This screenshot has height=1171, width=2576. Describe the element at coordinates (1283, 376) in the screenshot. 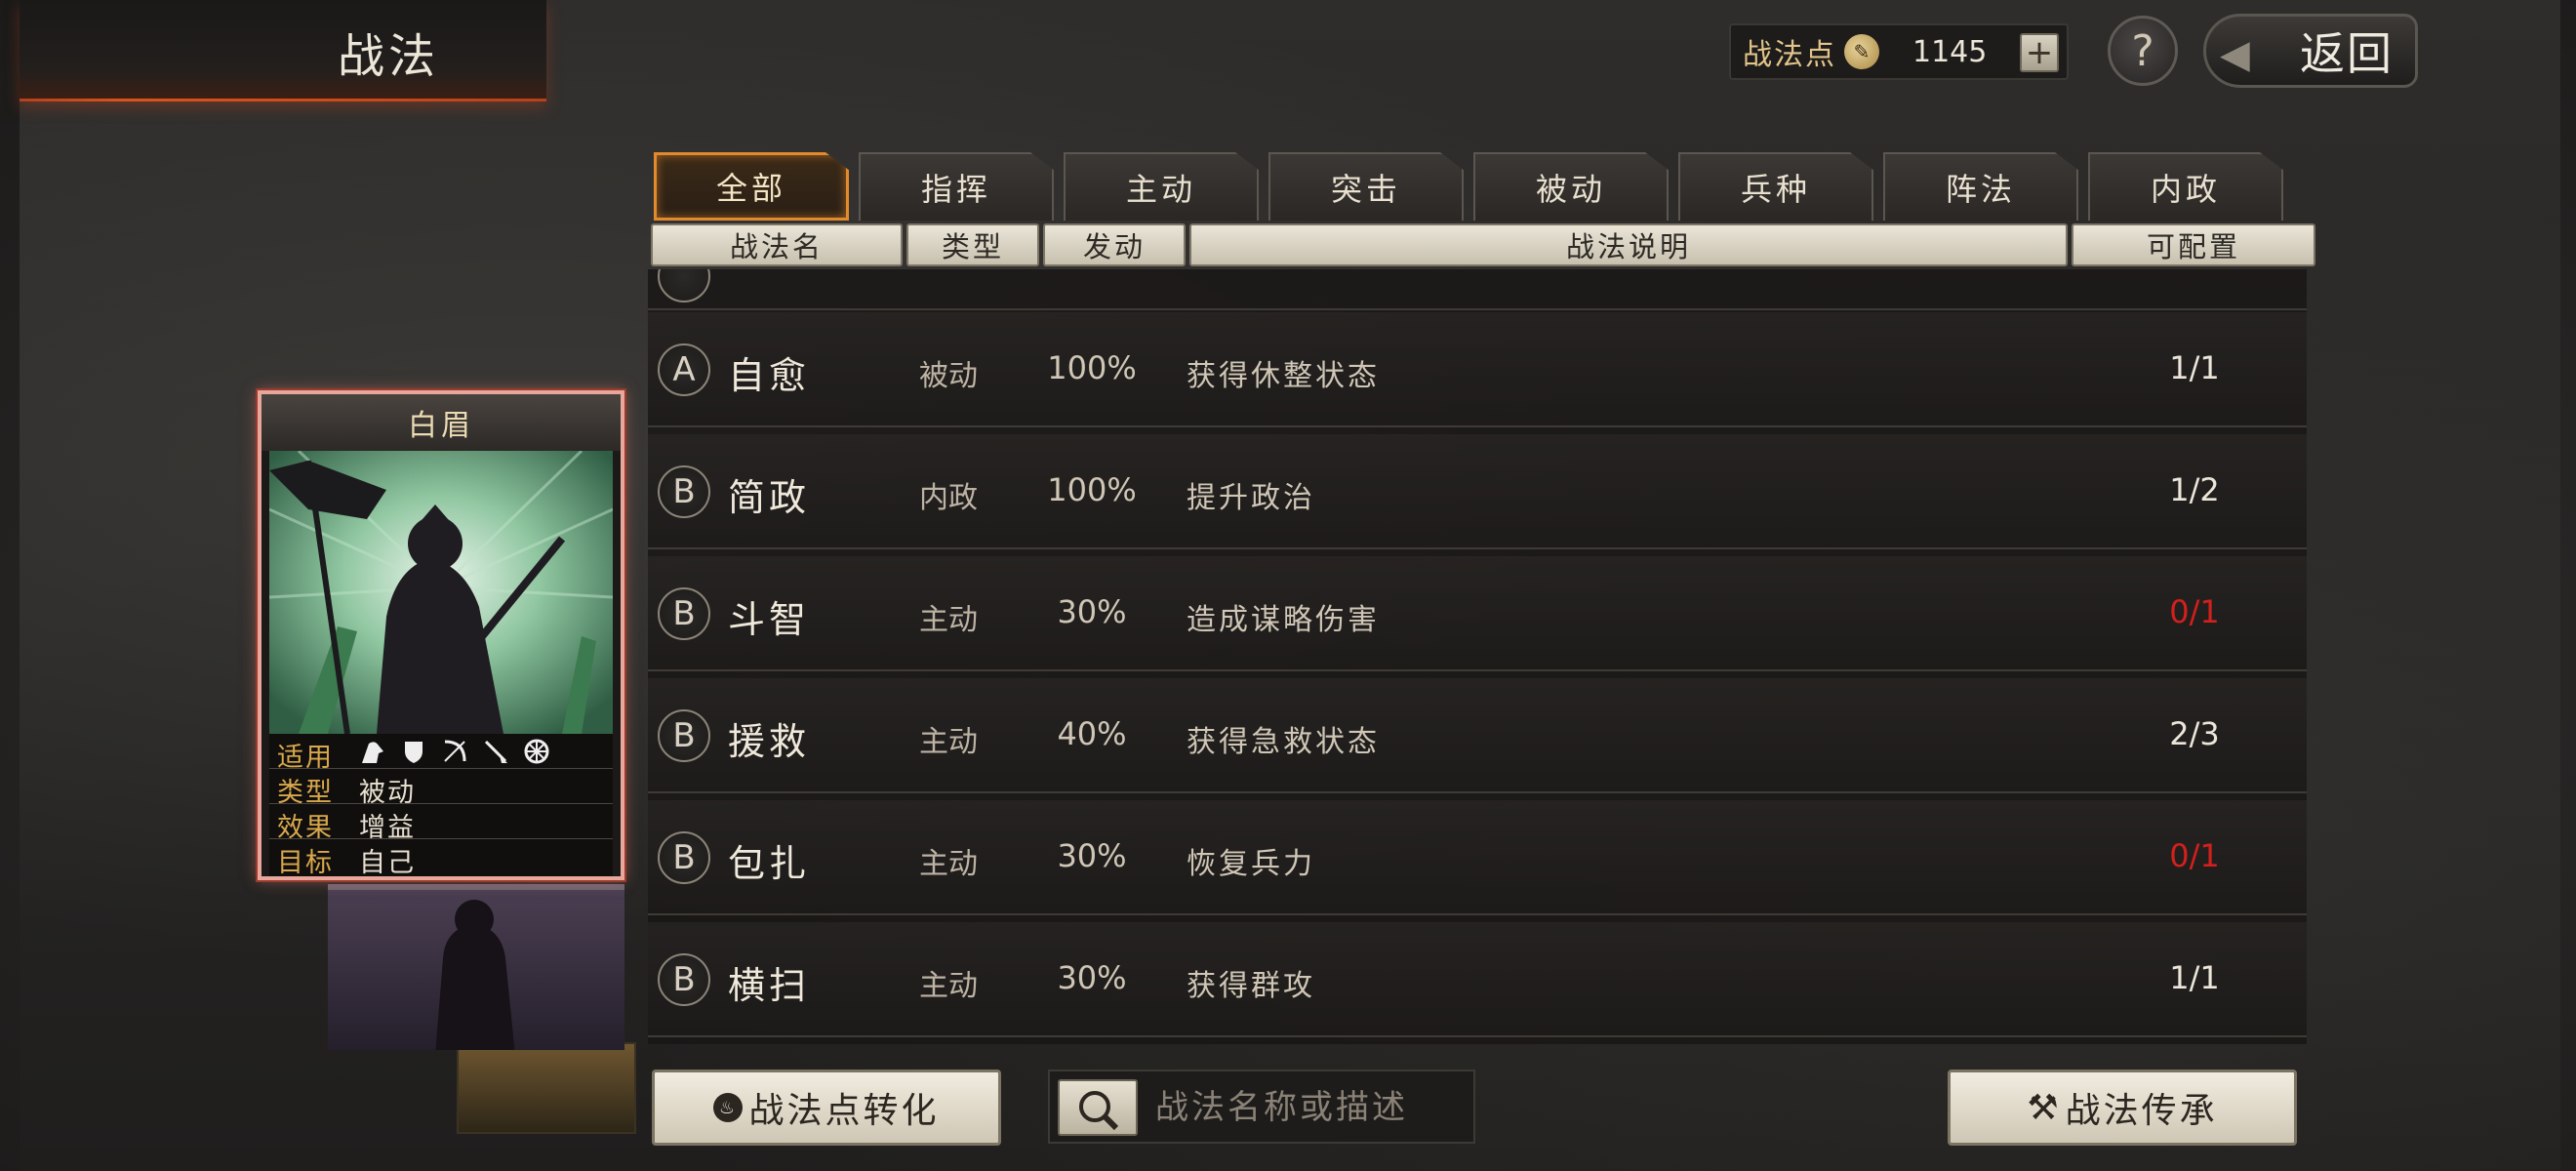

I see `tactic-description: 获得休整状态` at that location.